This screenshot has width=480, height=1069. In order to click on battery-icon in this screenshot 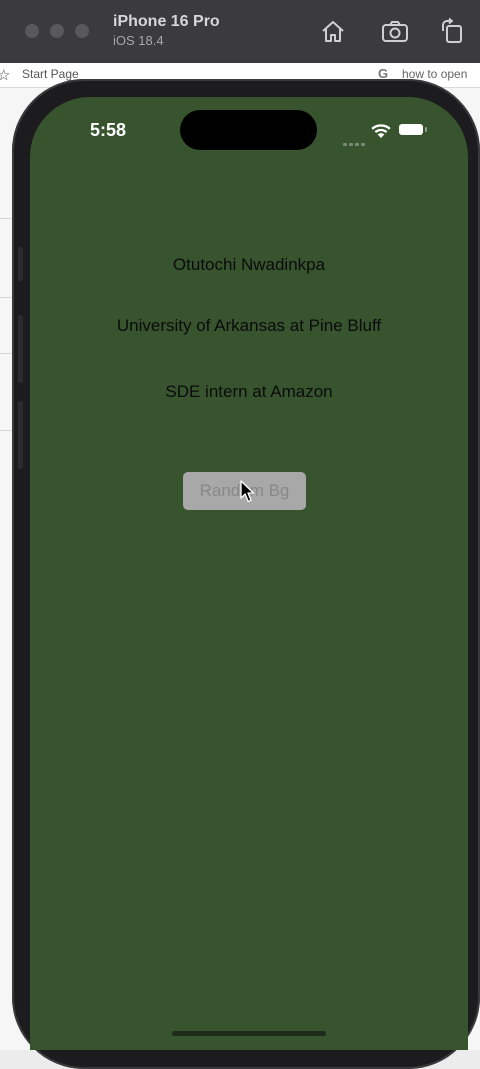, I will do `click(411, 129)`.